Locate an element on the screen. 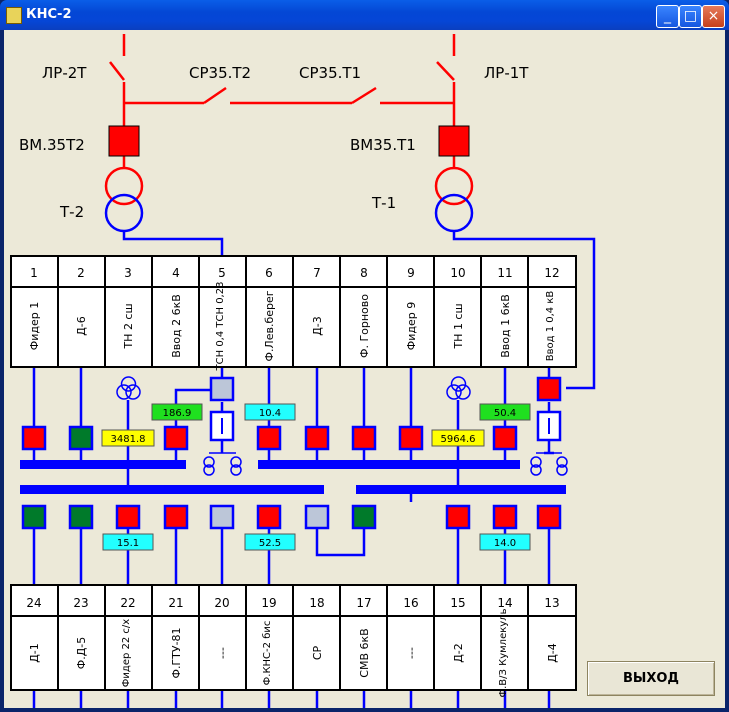 Image resolution: width=729 pixels, height=712 pixels. top-cell-label-11: Ввод 1 6кВ is located at coordinates (505, 326).